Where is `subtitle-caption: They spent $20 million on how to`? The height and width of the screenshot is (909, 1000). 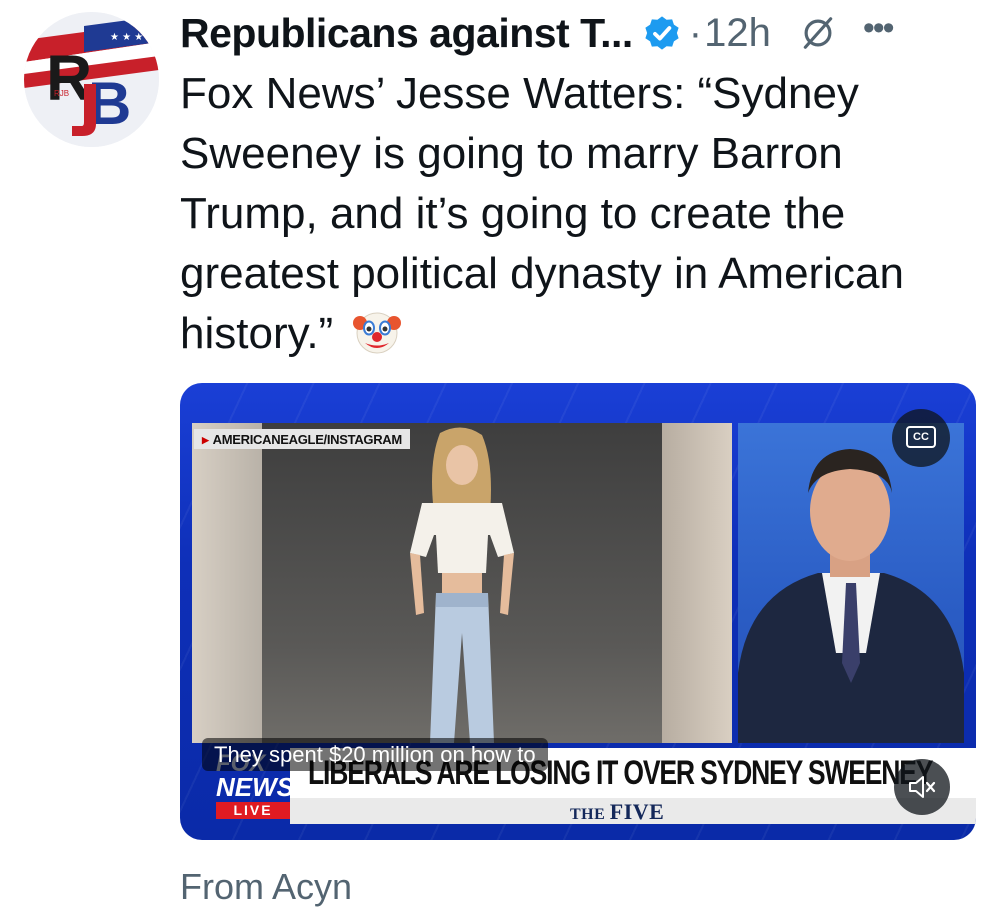 subtitle-caption: They spent $20 million on how to is located at coordinates (375, 754).